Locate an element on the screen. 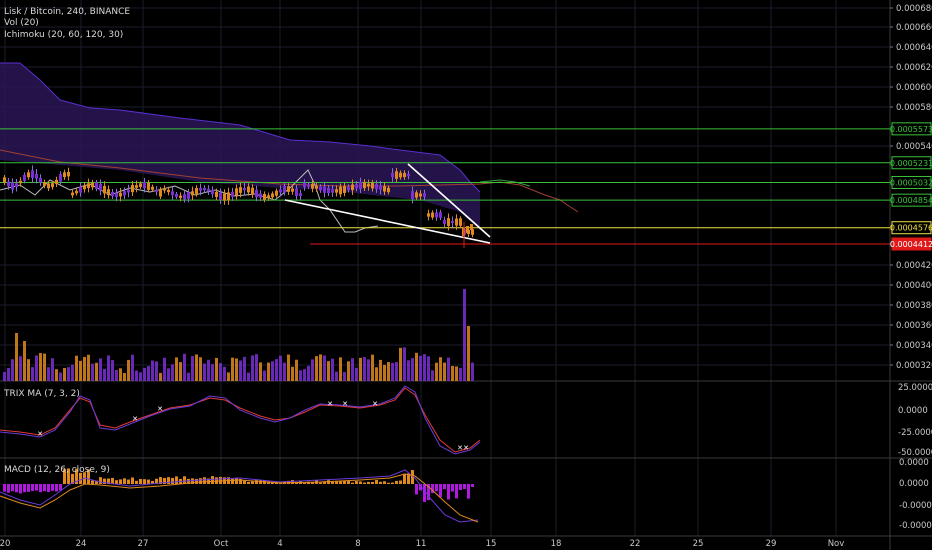 This screenshot has height=550, width=932. time-axis-tick-label: 11 is located at coordinates (421, 544).